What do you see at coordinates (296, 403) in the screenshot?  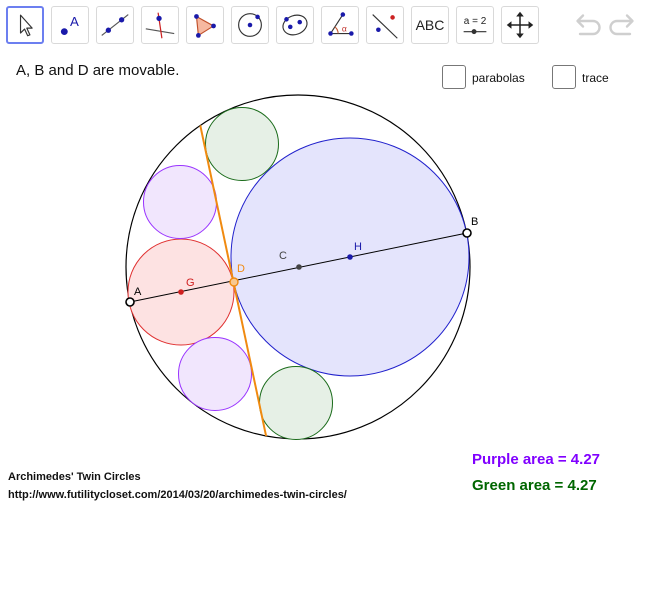 I see `green-circle-lower` at bounding box center [296, 403].